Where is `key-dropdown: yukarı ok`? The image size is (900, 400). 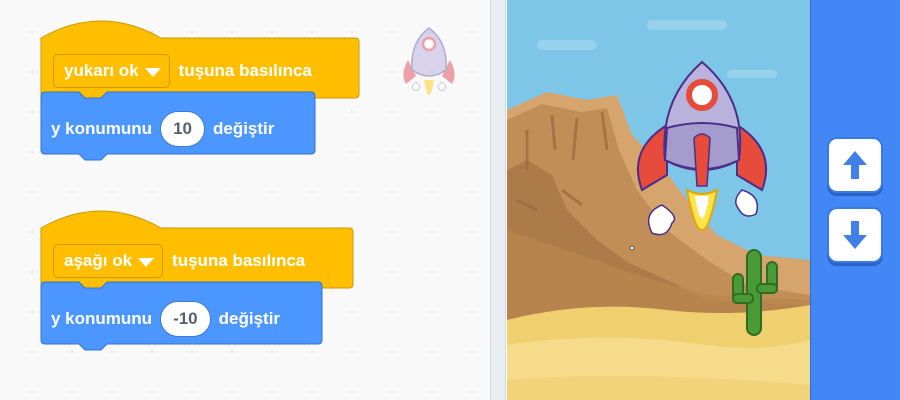
key-dropdown: yukarı ok is located at coordinates (111, 71).